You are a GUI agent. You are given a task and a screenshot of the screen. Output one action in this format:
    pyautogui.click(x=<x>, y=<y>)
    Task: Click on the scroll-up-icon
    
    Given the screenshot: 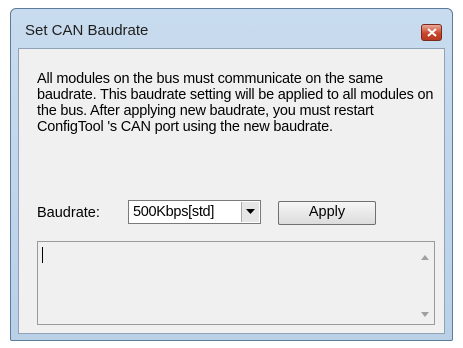 What is the action you would take?
    pyautogui.click(x=425, y=257)
    